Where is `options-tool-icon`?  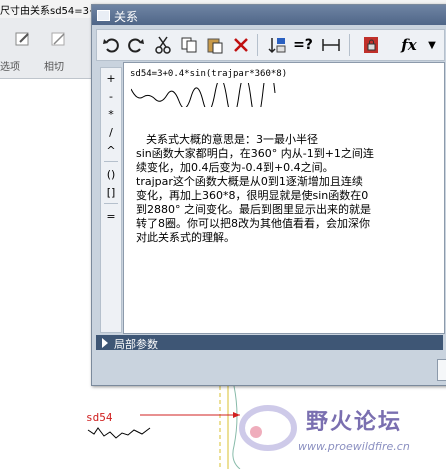 options-tool-icon is located at coordinates (23, 39).